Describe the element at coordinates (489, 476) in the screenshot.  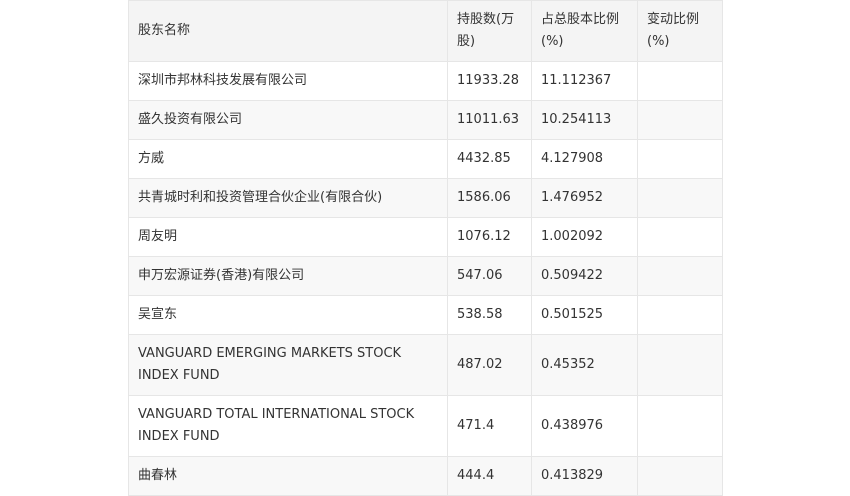
I see `cell-shares-held: 444.4` at that location.